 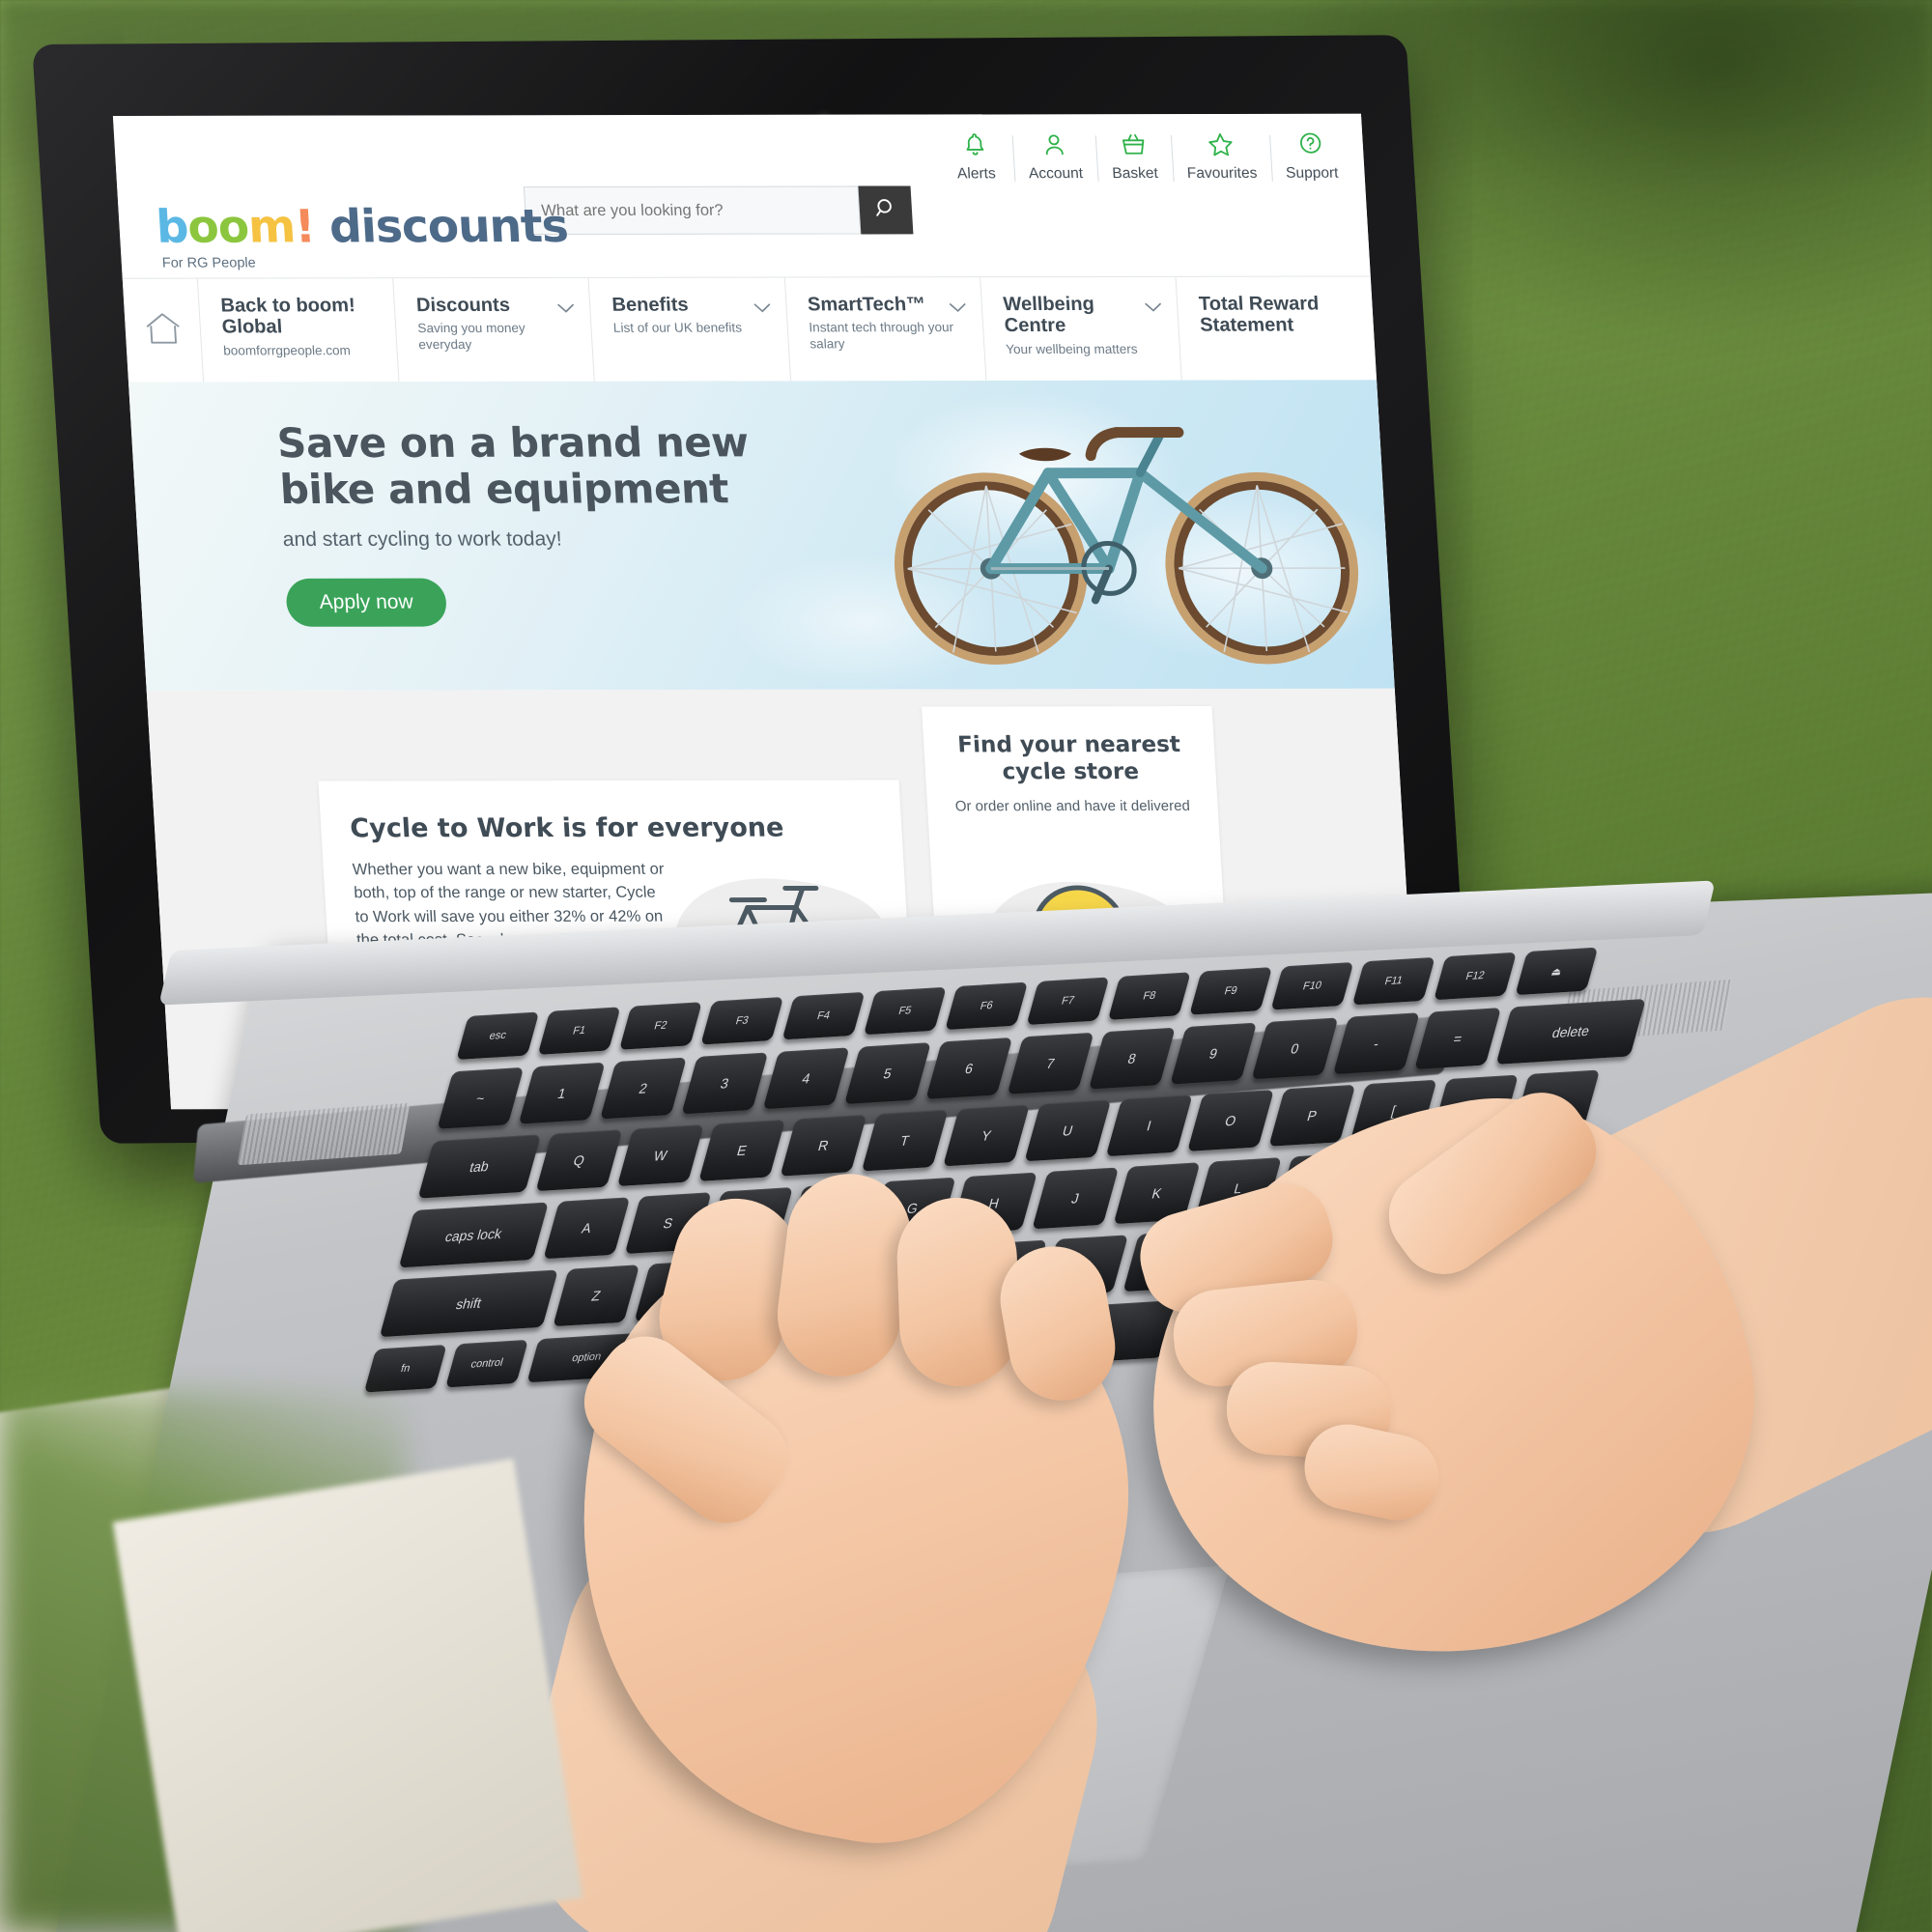 I want to click on key: F8, so click(x=1149, y=996).